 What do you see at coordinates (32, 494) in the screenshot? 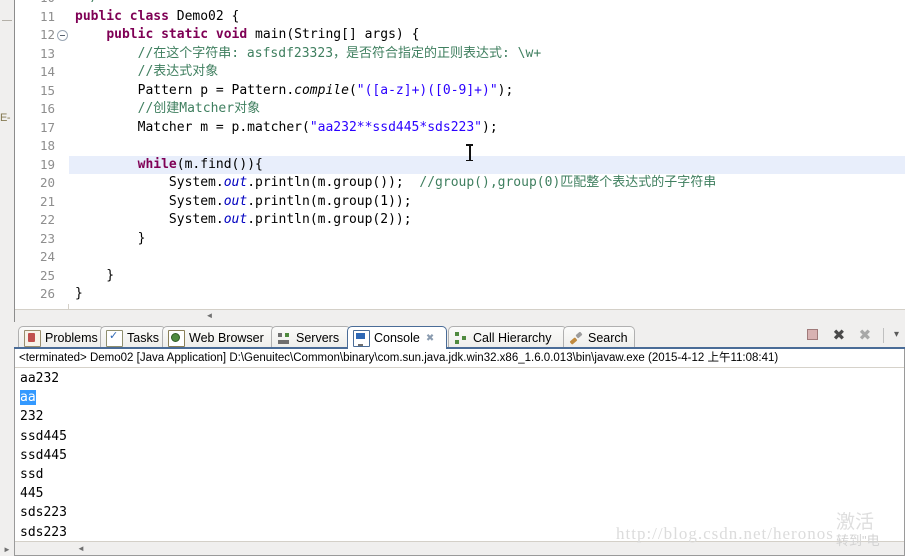
I see `output-text: 445` at bounding box center [32, 494].